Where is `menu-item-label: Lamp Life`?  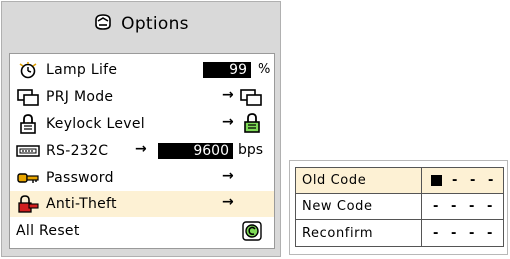
menu-item-label: Lamp Life is located at coordinates (82, 70).